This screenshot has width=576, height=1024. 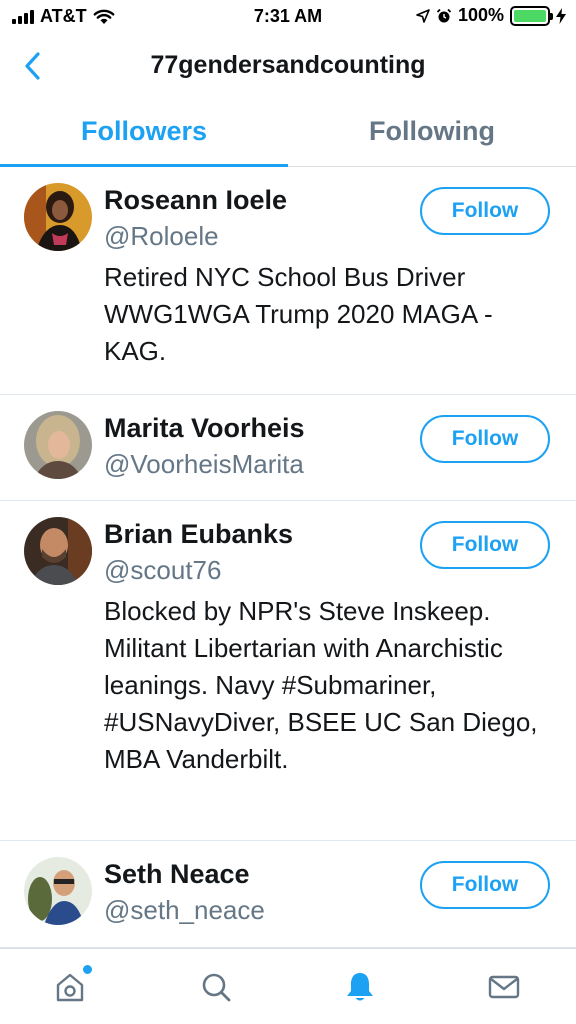 I want to click on tab-bar-top: Followers Following, so click(x=288, y=132).